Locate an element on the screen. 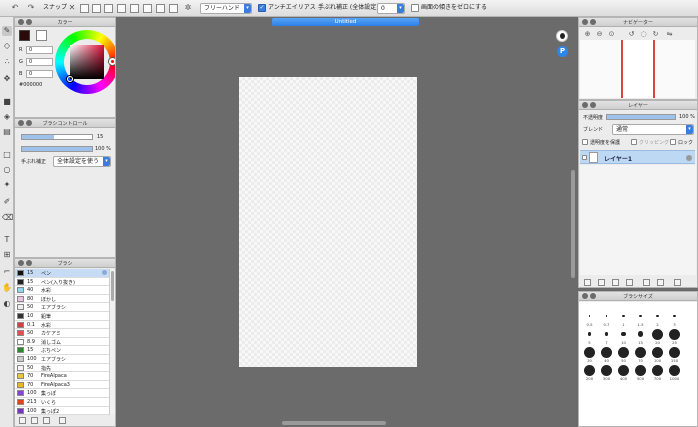 This screenshot has width=698, height=427. brush-opacity-slider is located at coordinates (57, 149).